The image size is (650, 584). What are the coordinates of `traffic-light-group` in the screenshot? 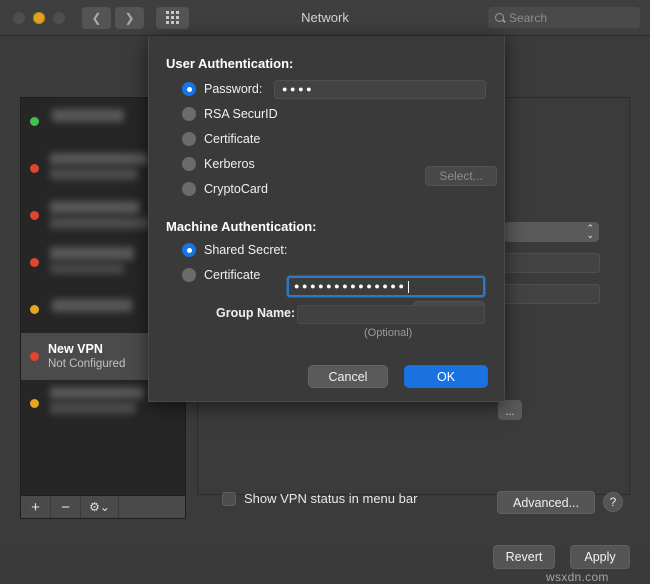 It's located at (39, 17).